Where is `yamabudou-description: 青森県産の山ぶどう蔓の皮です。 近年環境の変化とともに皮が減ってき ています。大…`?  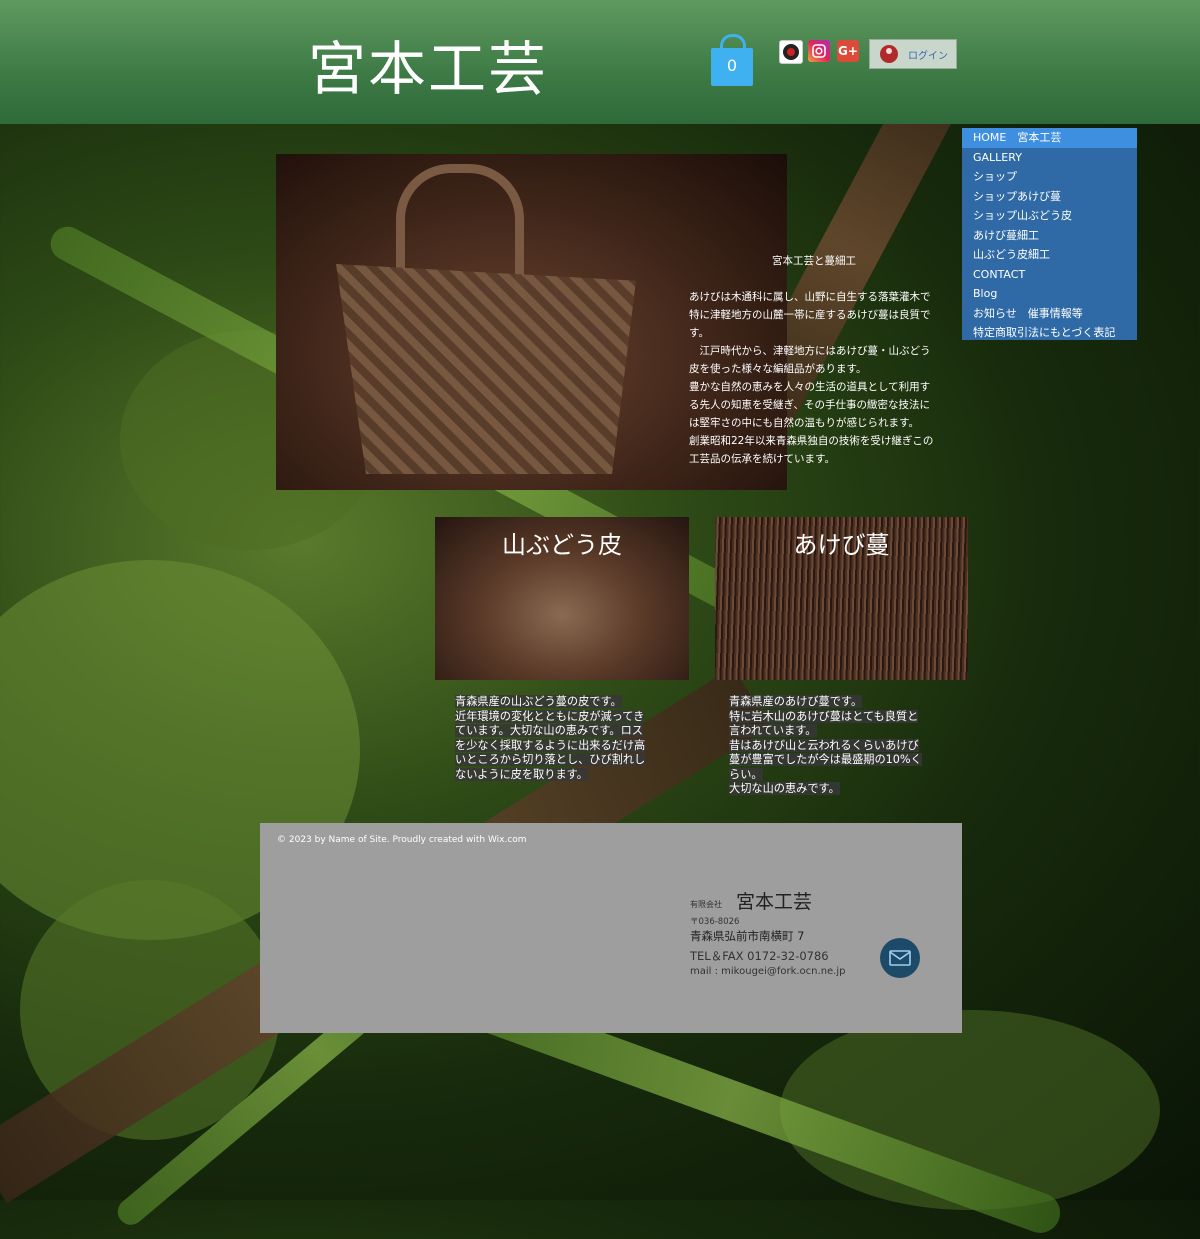
yamabudou-description: 青森県産の山ぶどう蔓の皮です。 近年環境の変化とともに皮が減ってき ています。大… is located at coordinates (565, 738).